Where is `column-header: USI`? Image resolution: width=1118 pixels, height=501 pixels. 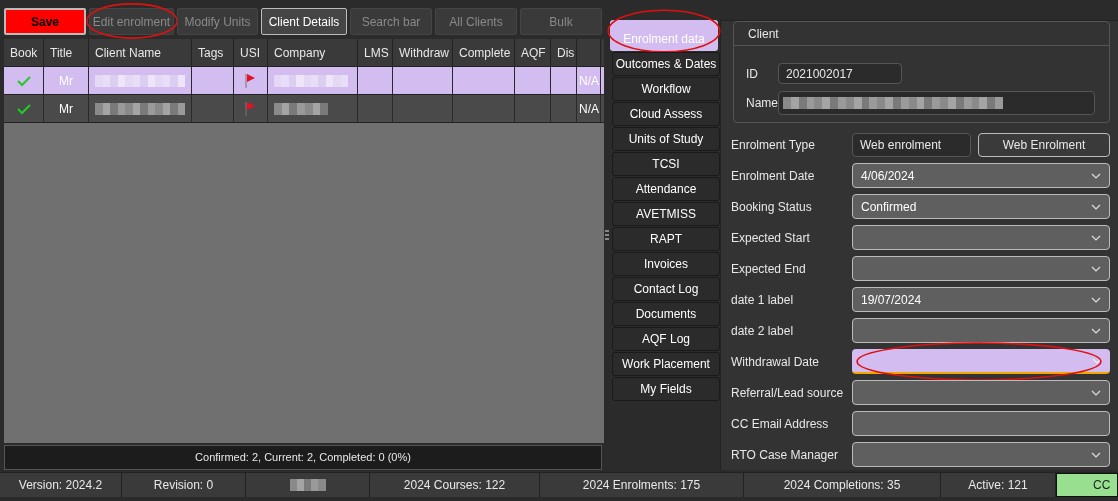 column-header: USI is located at coordinates (251, 52).